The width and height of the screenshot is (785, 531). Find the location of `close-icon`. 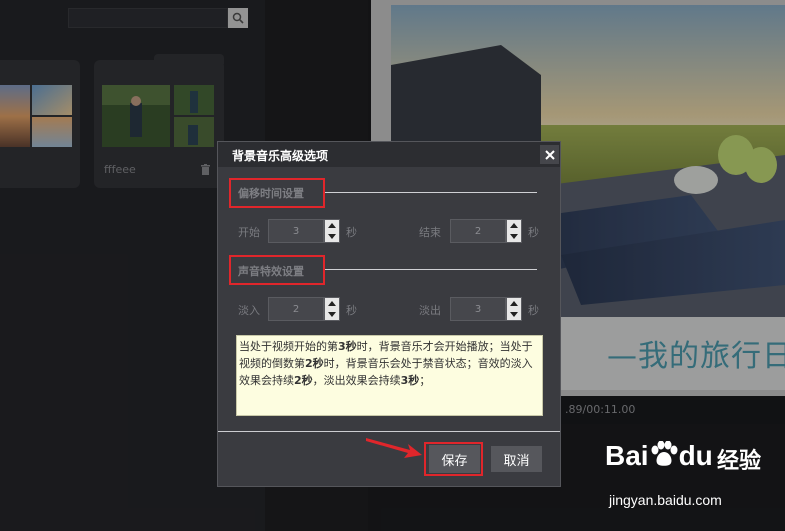

close-icon is located at coordinates (549, 154).